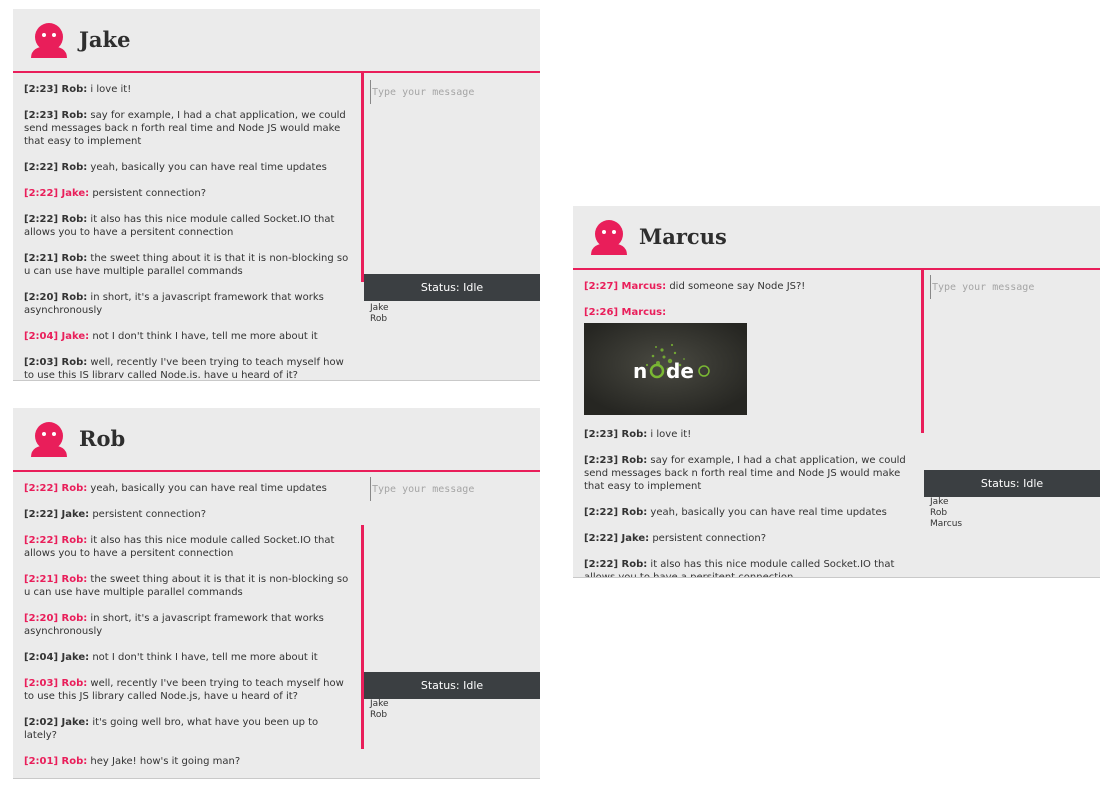 This screenshot has height=800, width=1112. Describe the element at coordinates (41, 362) in the screenshot. I see `message-time: [2:03]` at that location.